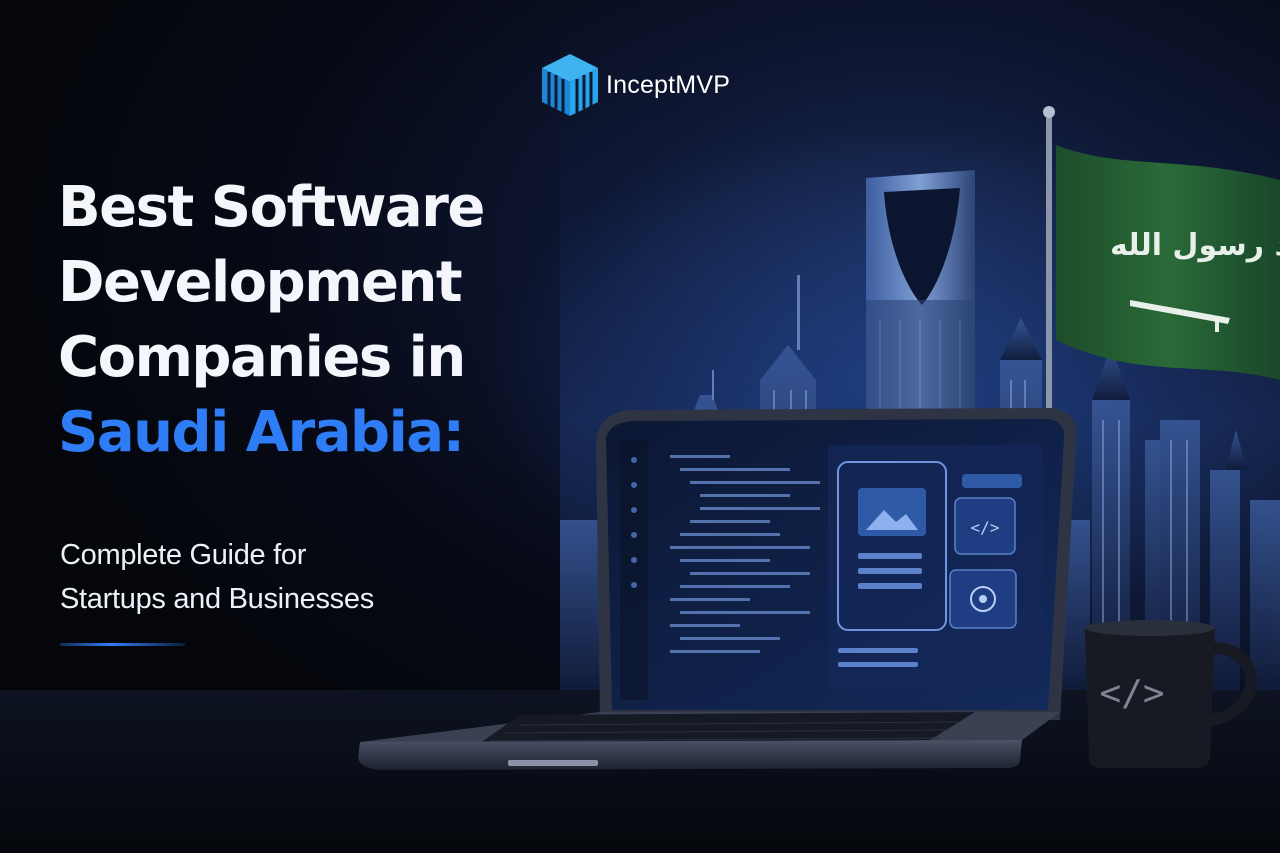  Describe the element at coordinates (570, 85) in the screenshot. I see `isometric-cube-logo-icon` at that location.